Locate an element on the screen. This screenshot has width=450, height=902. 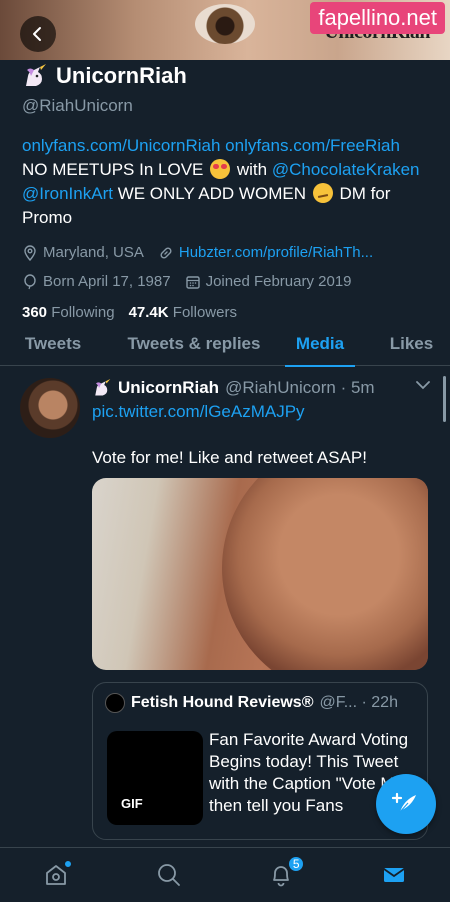
heart-eyes-emoji-icon is located at coordinates (220, 169).